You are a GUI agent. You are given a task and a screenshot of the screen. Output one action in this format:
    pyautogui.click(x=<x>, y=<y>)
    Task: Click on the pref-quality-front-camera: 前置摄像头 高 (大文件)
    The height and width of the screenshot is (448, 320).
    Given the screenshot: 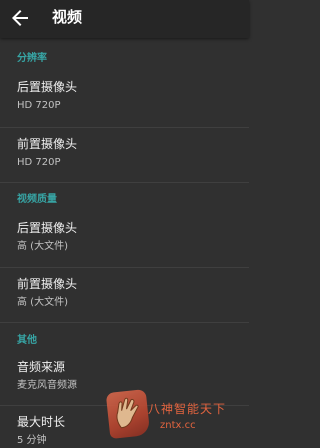 What is the action you would take?
    pyautogui.click(x=124, y=299)
    